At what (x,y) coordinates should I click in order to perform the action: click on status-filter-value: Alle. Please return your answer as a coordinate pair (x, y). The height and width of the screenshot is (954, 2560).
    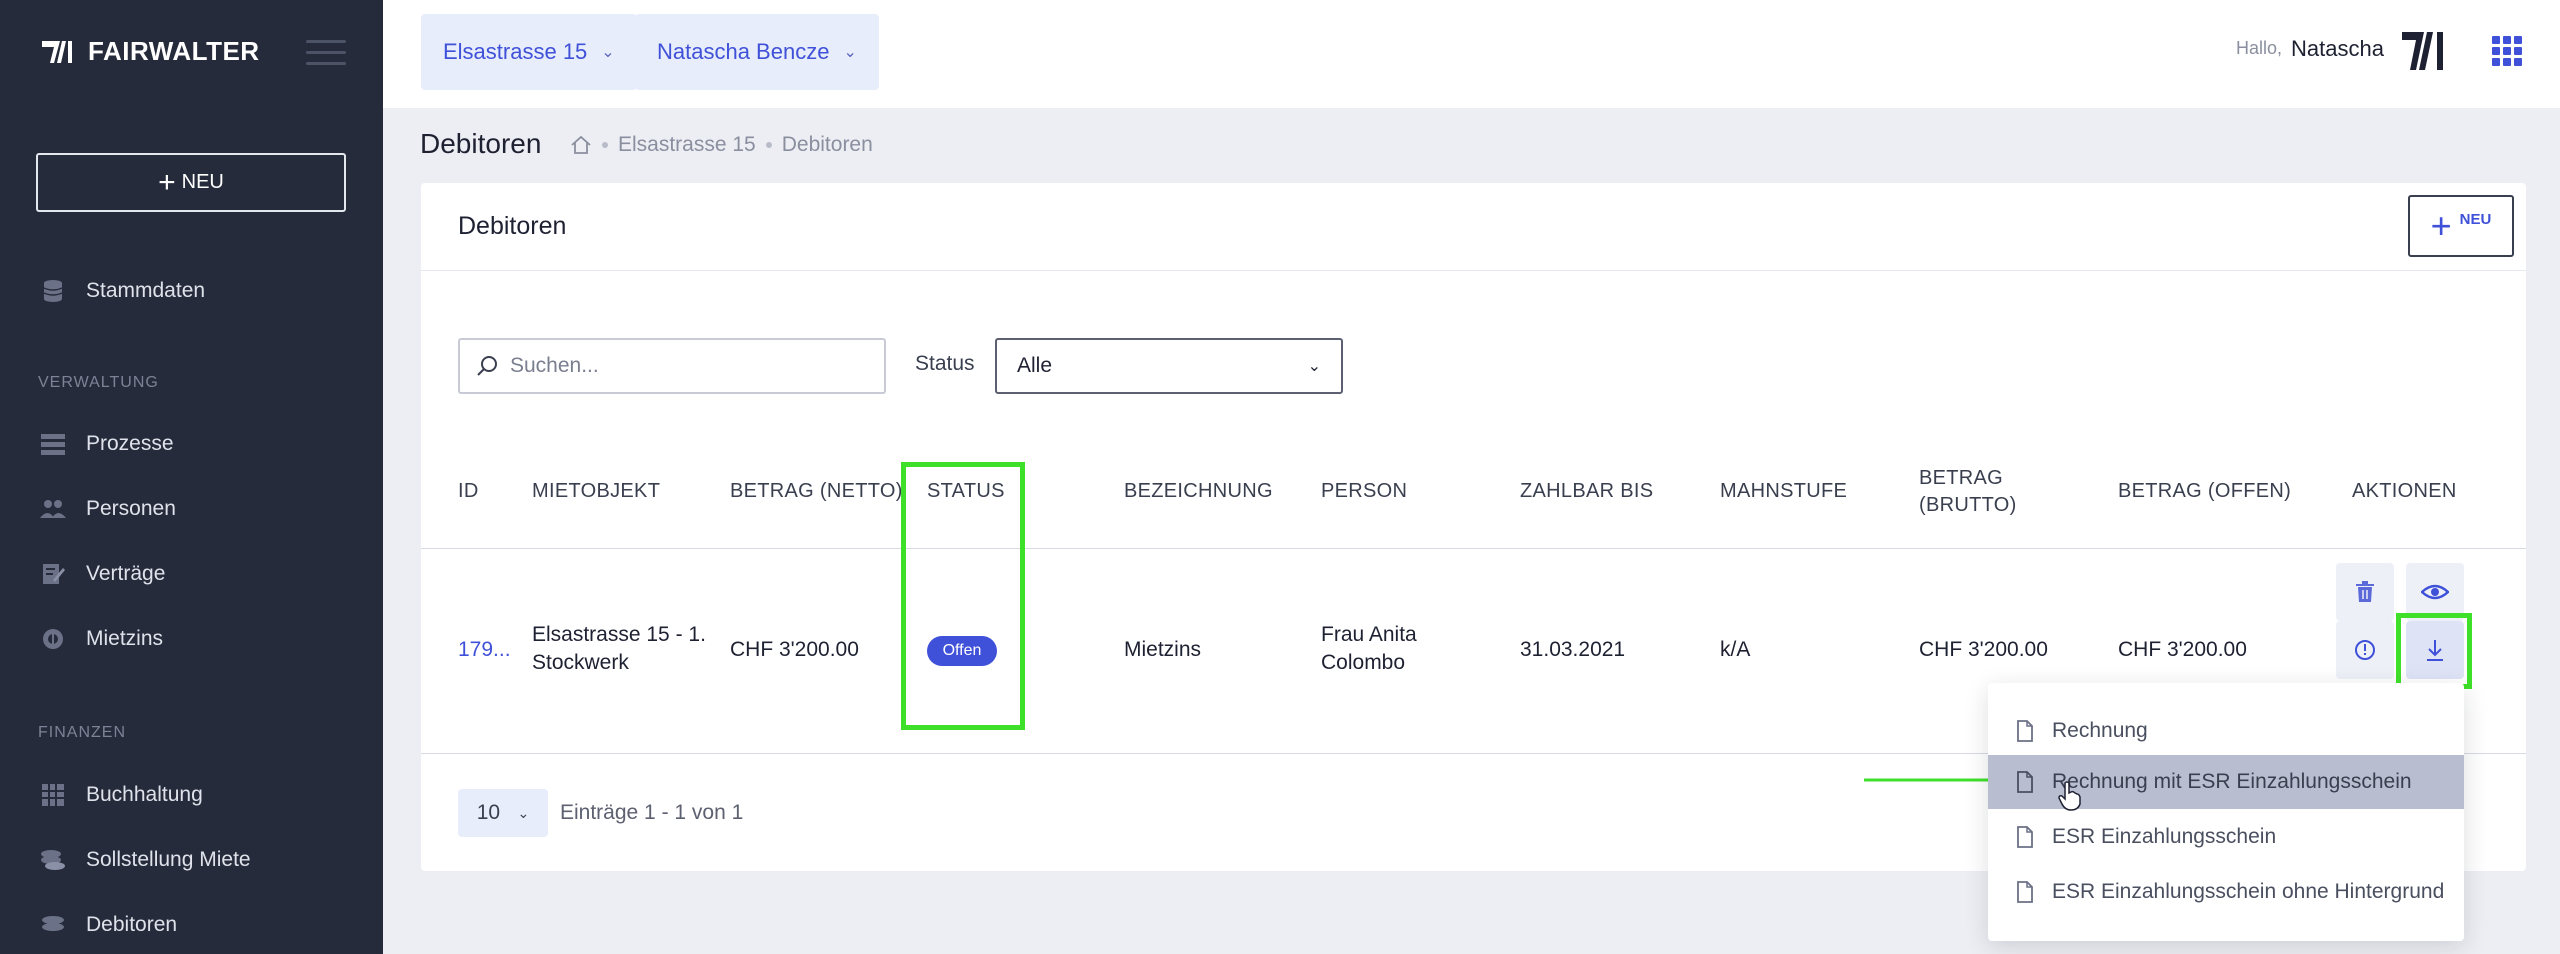
    Looking at the image, I should click on (1035, 365).